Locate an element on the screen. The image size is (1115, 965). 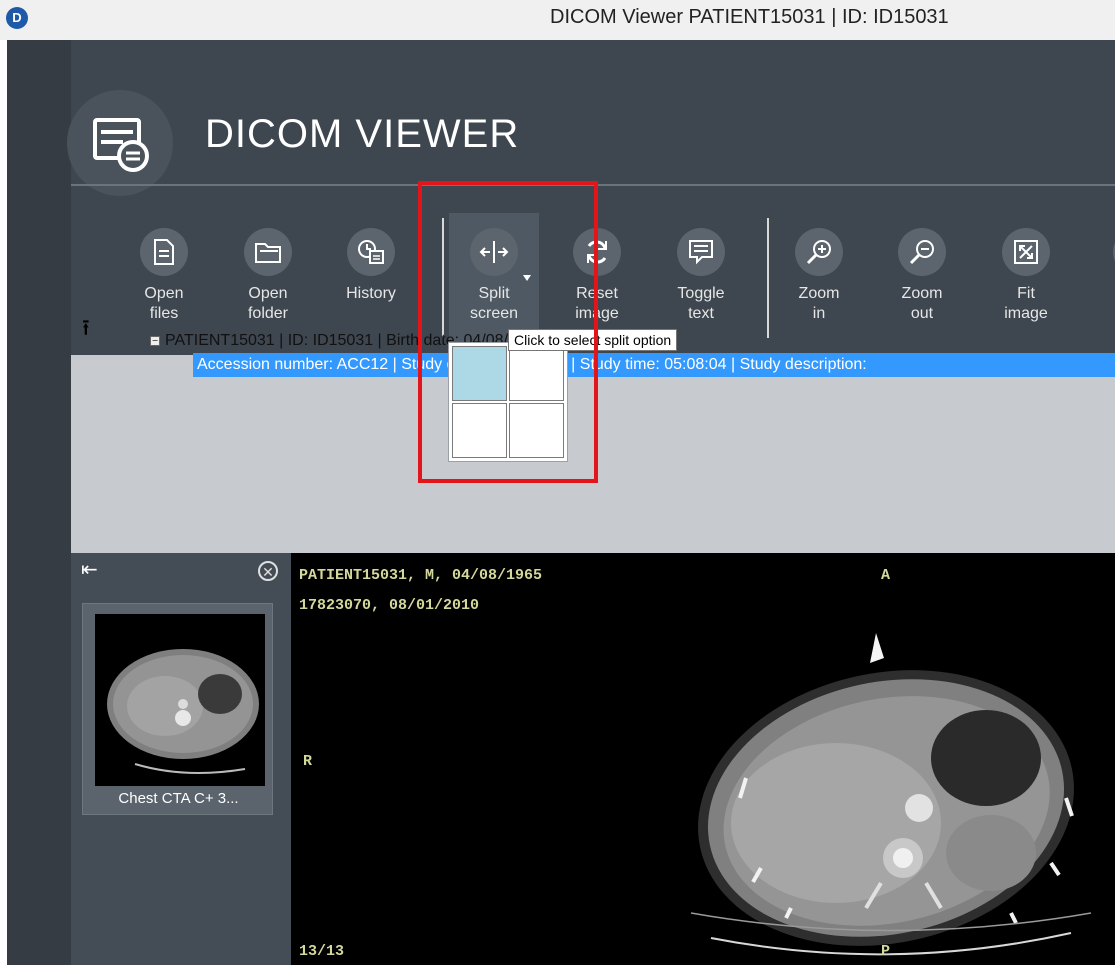
collapse-up-icon: ⭱ is located at coordinates (86, 329).